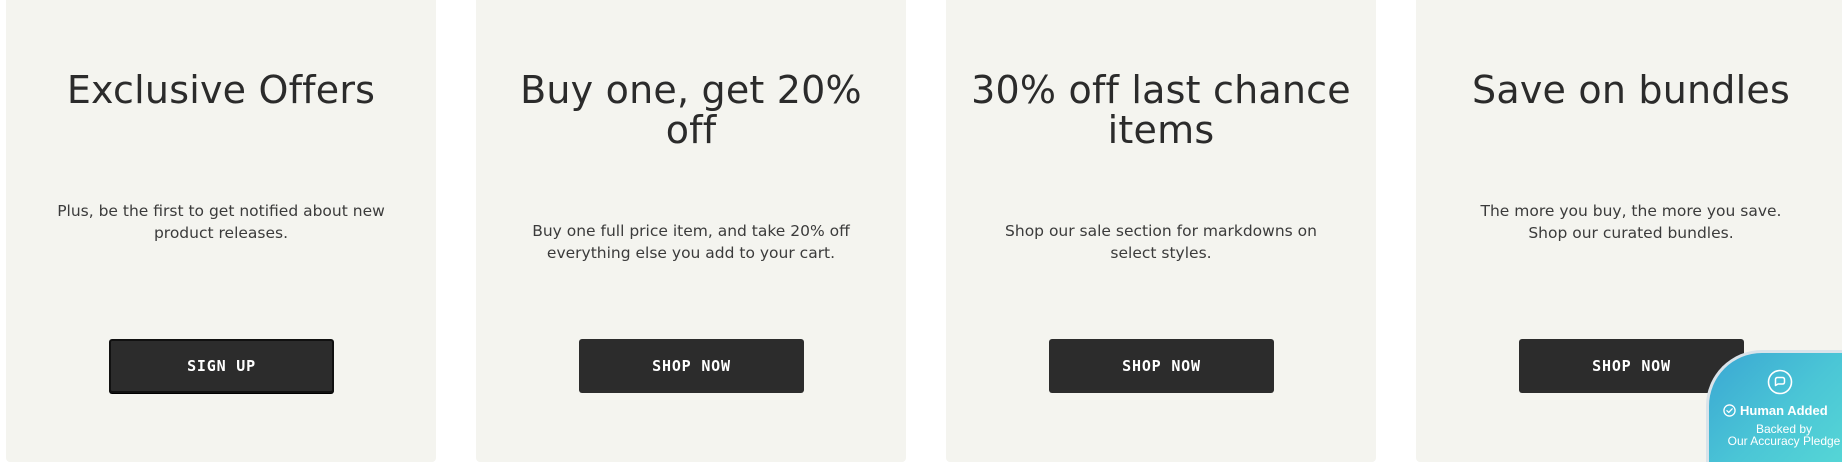 This screenshot has height=462, width=1842. Describe the element at coordinates (1780, 382) in the screenshot. I see `chat-bubble-icon` at that location.